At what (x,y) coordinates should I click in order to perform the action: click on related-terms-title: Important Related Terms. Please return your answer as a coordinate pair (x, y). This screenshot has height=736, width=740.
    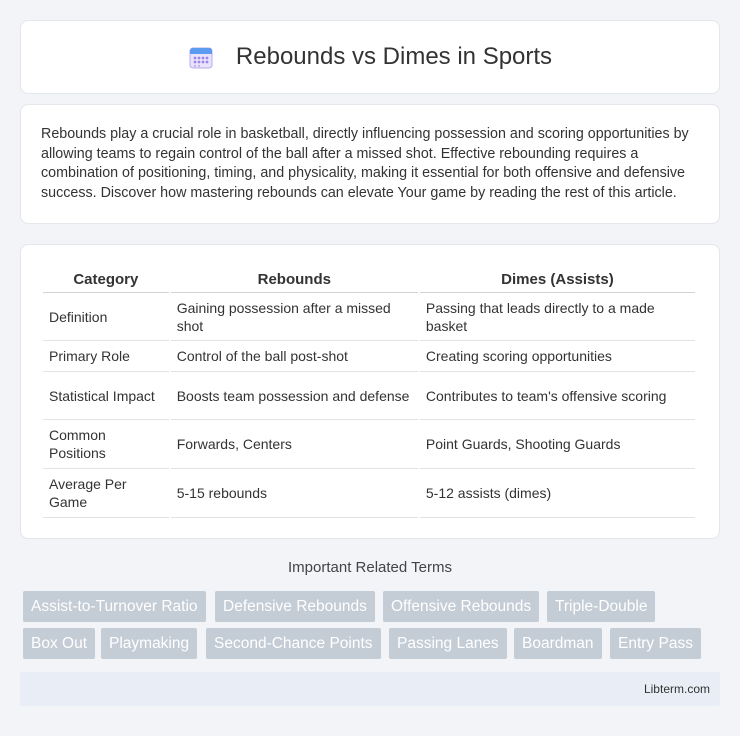
    Looking at the image, I should click on (370, 567).